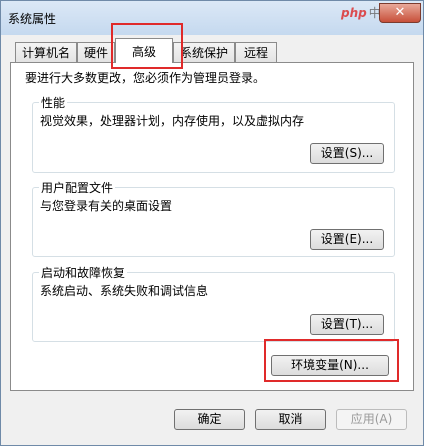 The width and height of the screenshot is (424, 446). What do you see at coordinates (32, 19) in the screenshot?
I see `window-title: 系统属性` at bounding box center [32, 19].